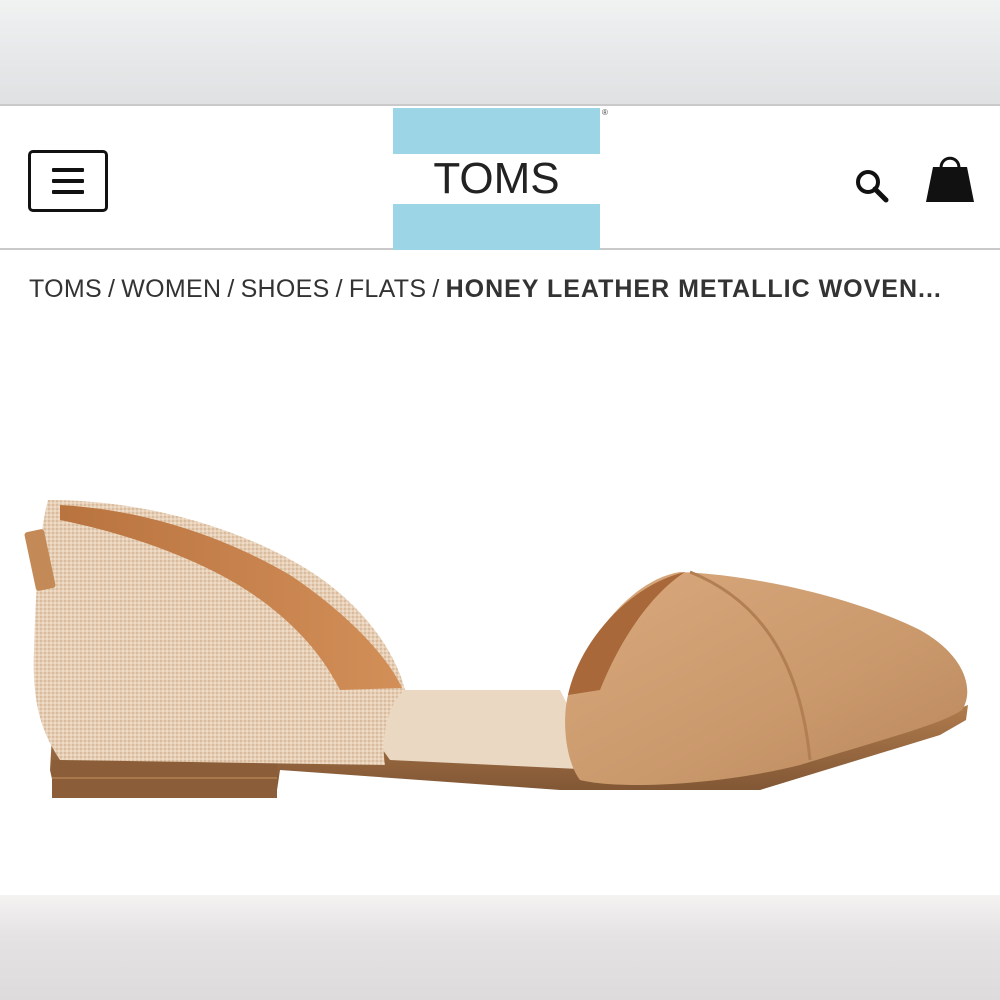  Describe the element at coordinates (496, 131) in the screenshot. I see `logo-stripe-top` at that location.